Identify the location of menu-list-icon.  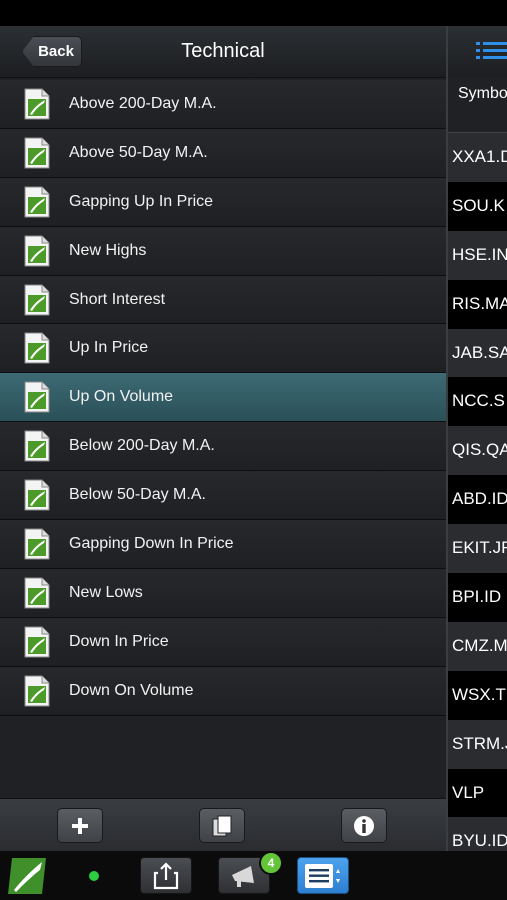
(491, 51).